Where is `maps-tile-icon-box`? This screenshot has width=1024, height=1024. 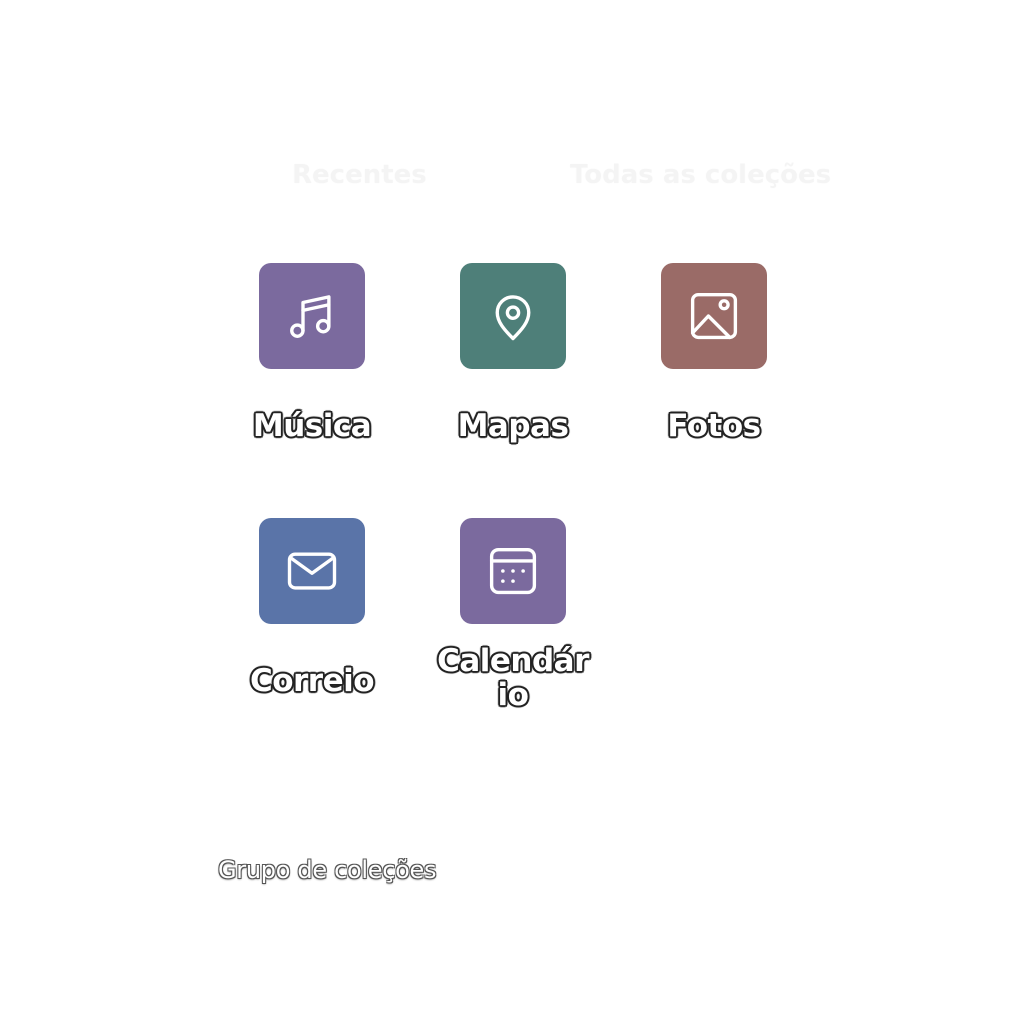 maps-tile-icon-box is located at coordinates (513, 316).